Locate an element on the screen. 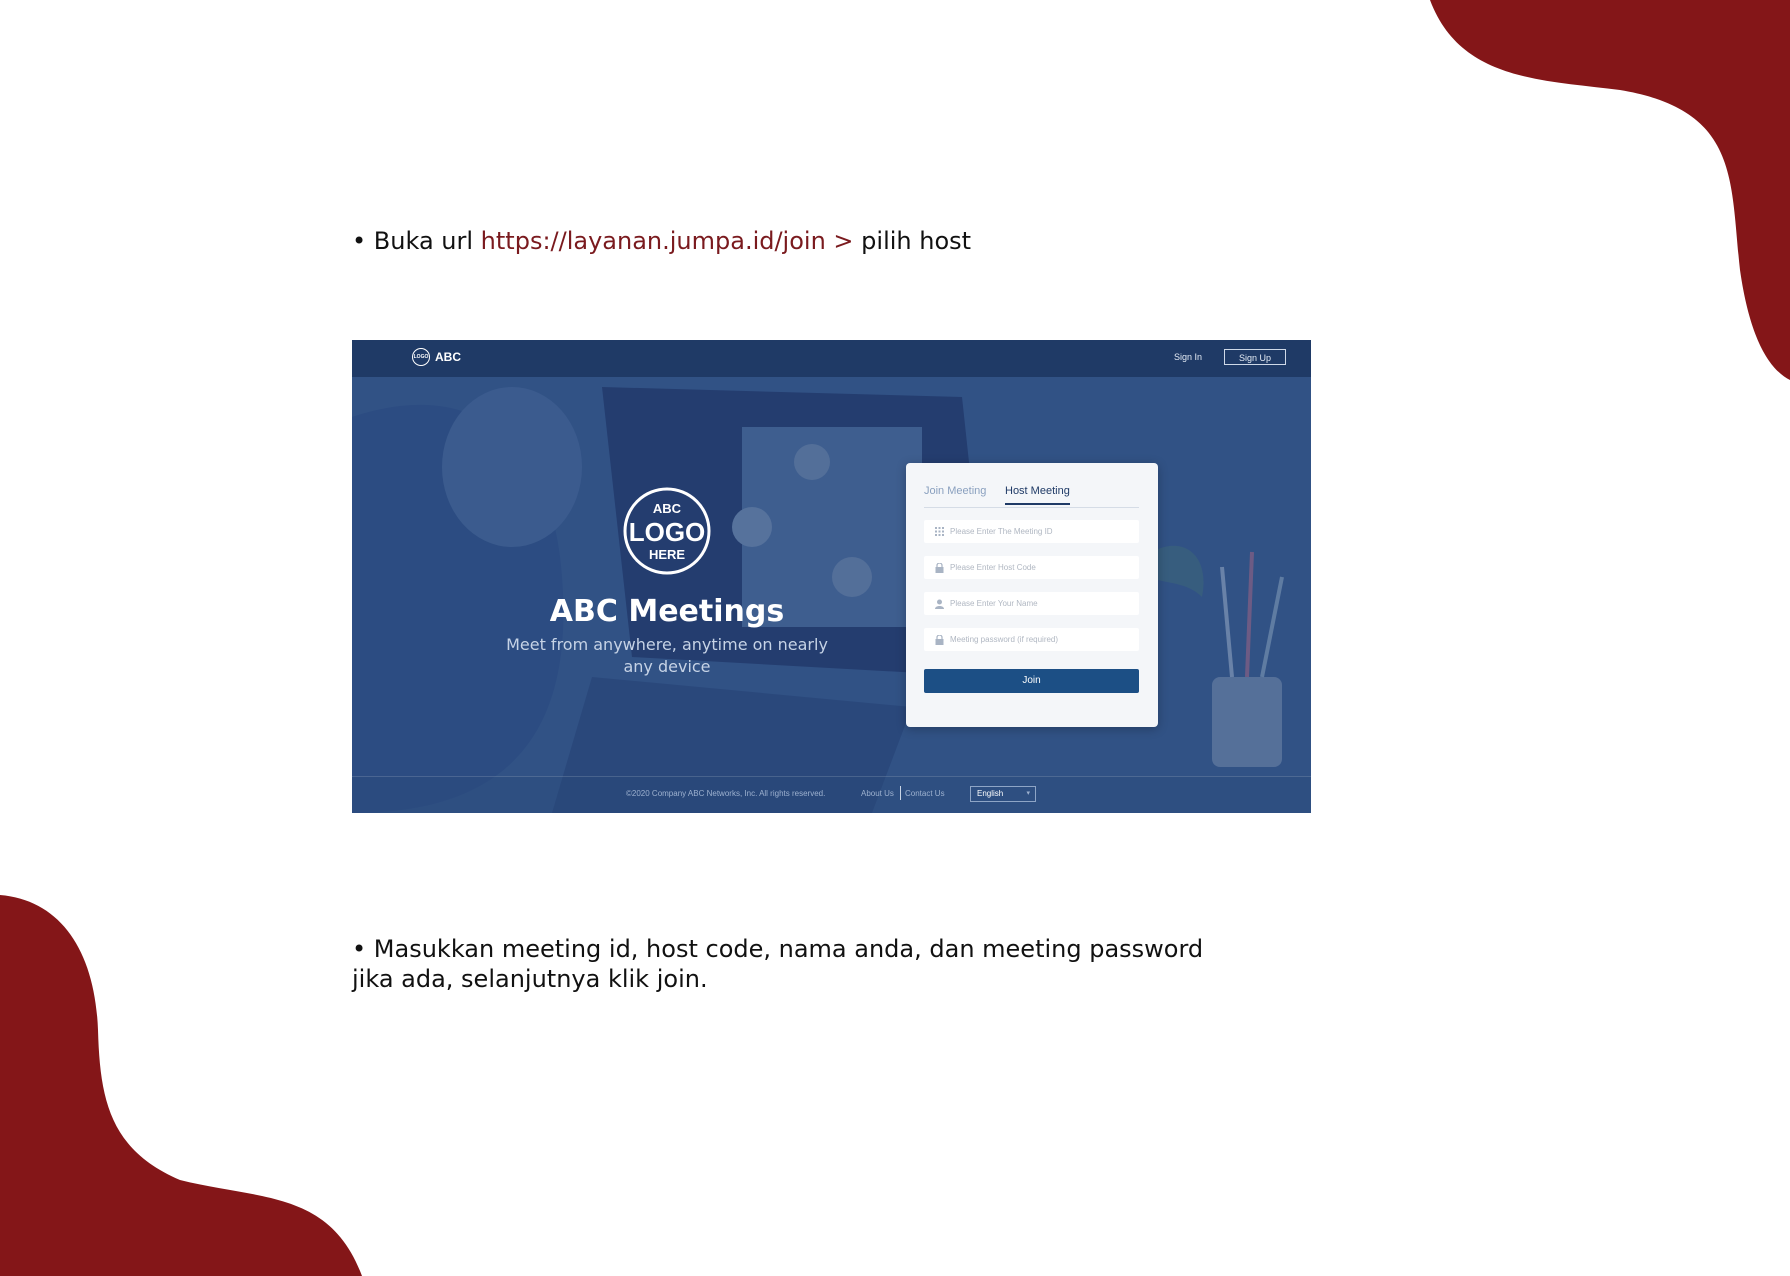 The height and width of the screenshot is (1276, 1790). host-code-field is located at coordinates (1031, 567).